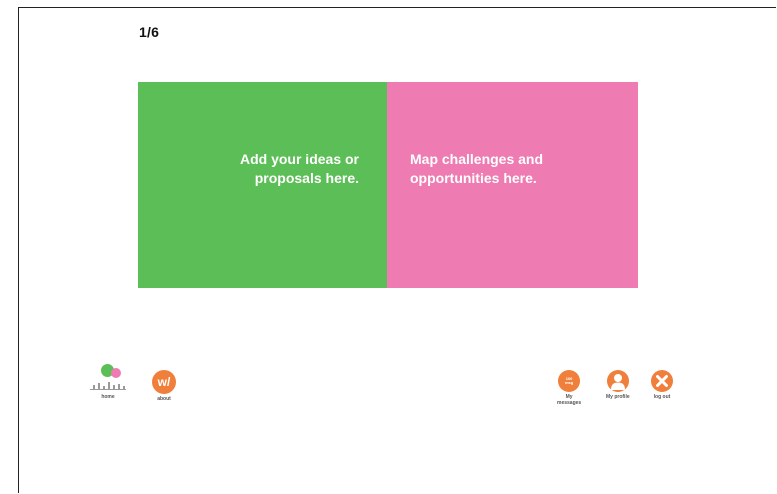 This screenshot has height=494, width=777. I want to click on ideas-panel-text: Add your ideas or proposals here., so click(299, 168).